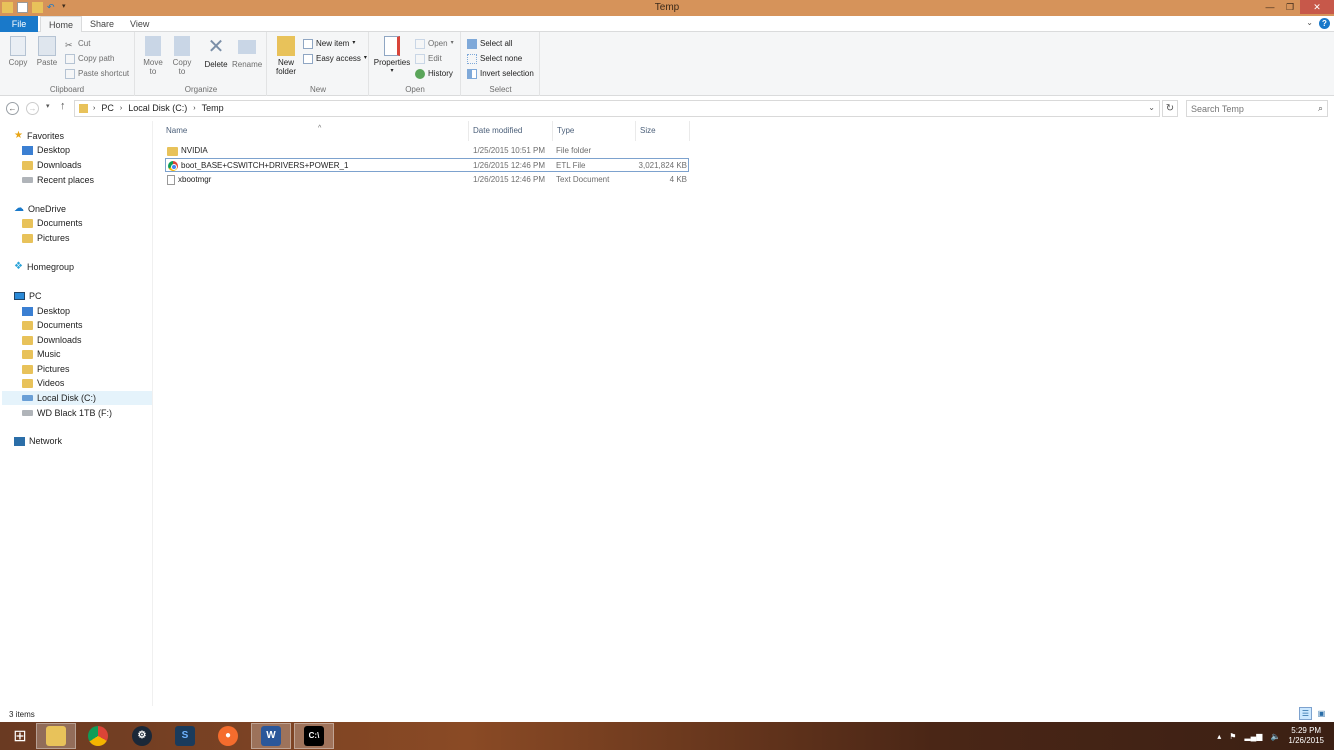 The image size is (1334, 750). I want to click on details-view-icon: ☰, so click(1305, 713).